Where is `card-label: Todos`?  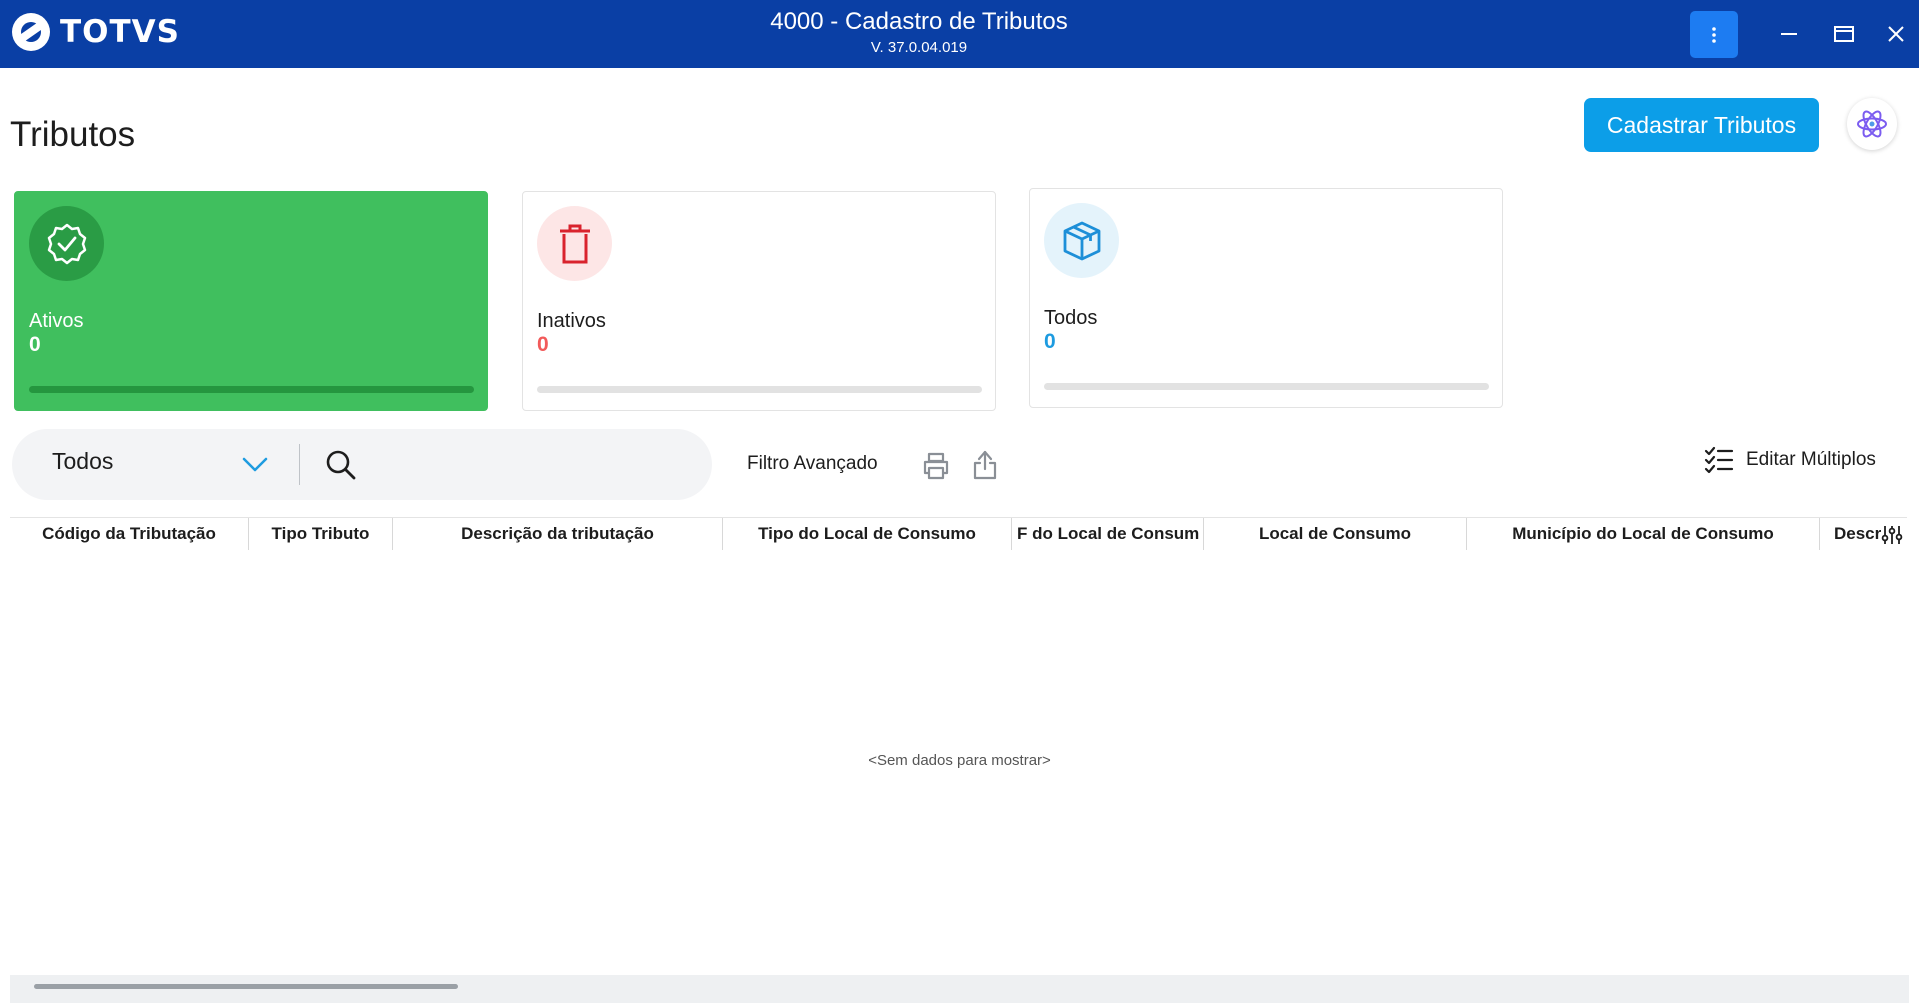 card-label: Todos is located at coordinates (1071, 318).